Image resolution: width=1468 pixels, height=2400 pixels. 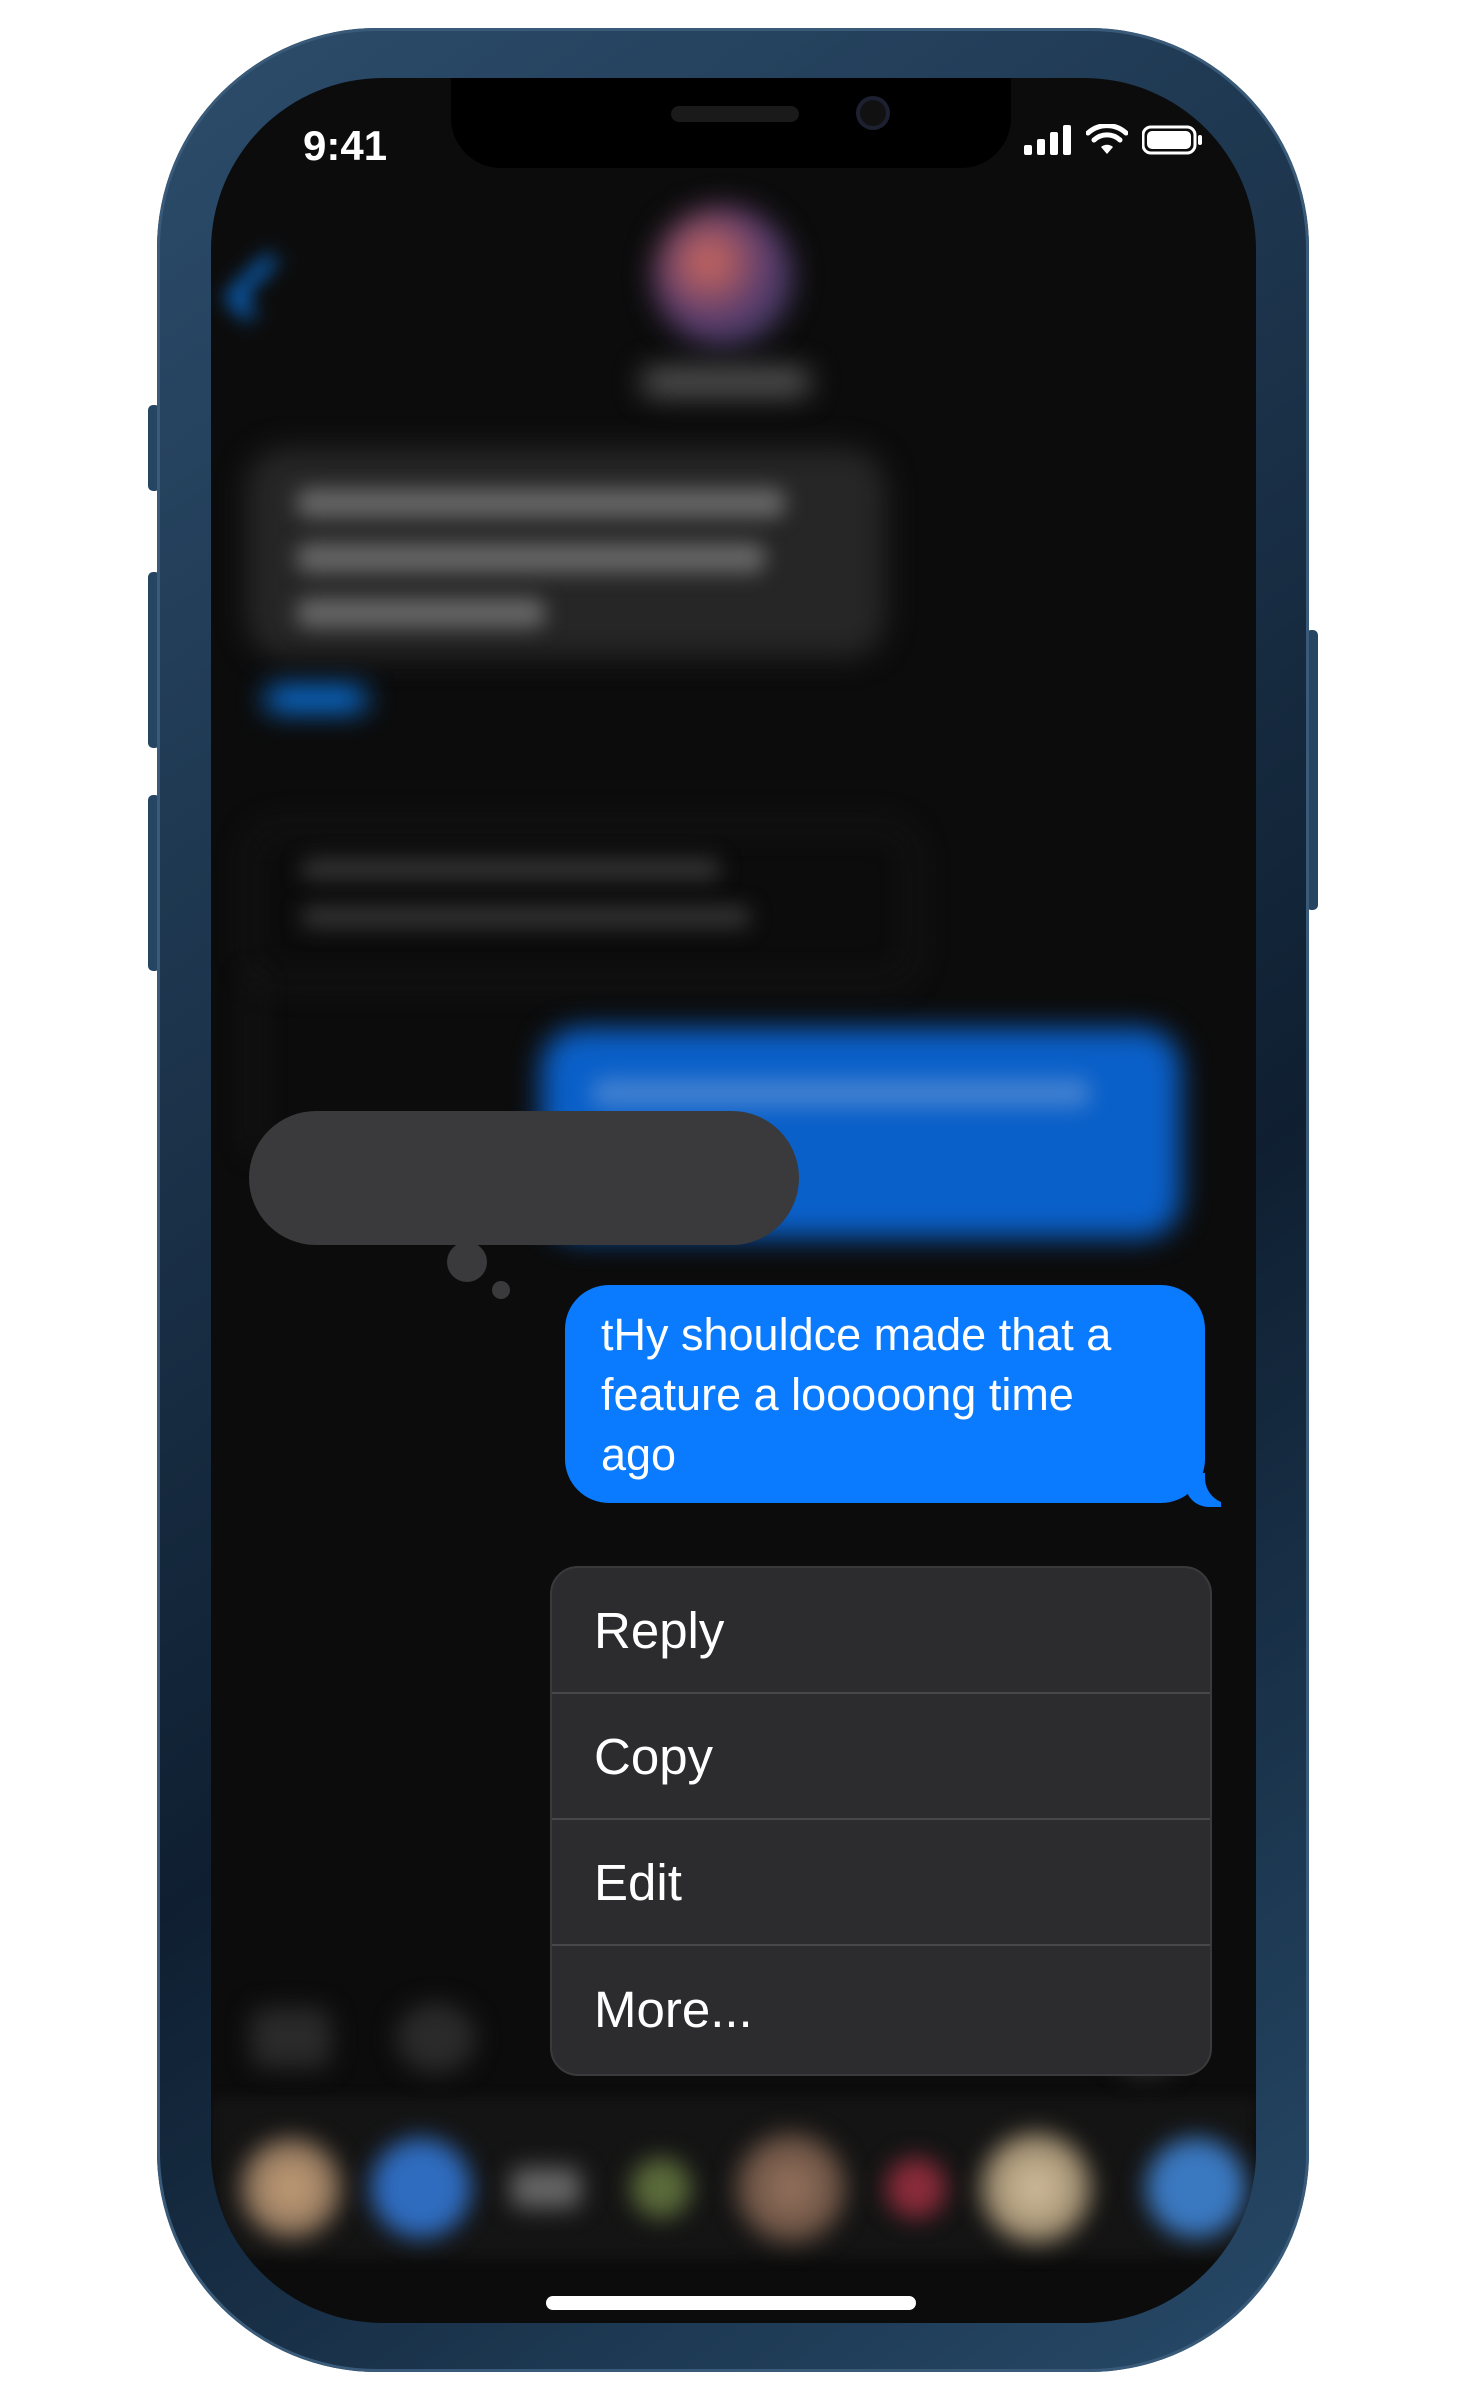 I want to click on menu-item-copy: Copy, so click(x=881, y=1757).